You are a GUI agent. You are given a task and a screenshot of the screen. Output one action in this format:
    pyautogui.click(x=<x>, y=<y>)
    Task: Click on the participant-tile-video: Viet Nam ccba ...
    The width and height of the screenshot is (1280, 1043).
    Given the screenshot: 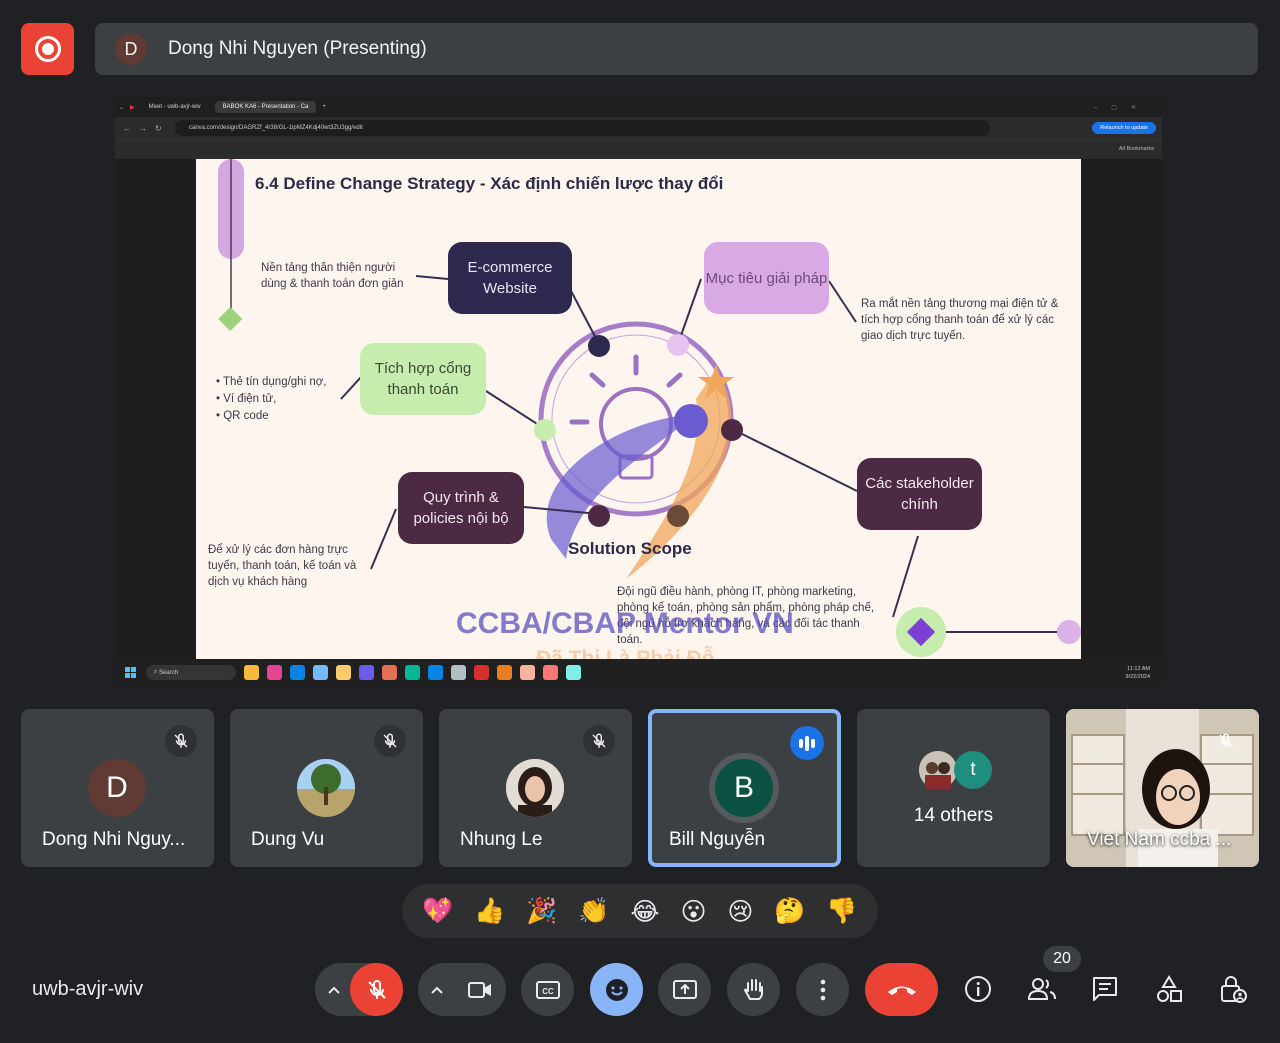 What is the action you would take?
    pyautogui.click(x=1162, y=788)
    